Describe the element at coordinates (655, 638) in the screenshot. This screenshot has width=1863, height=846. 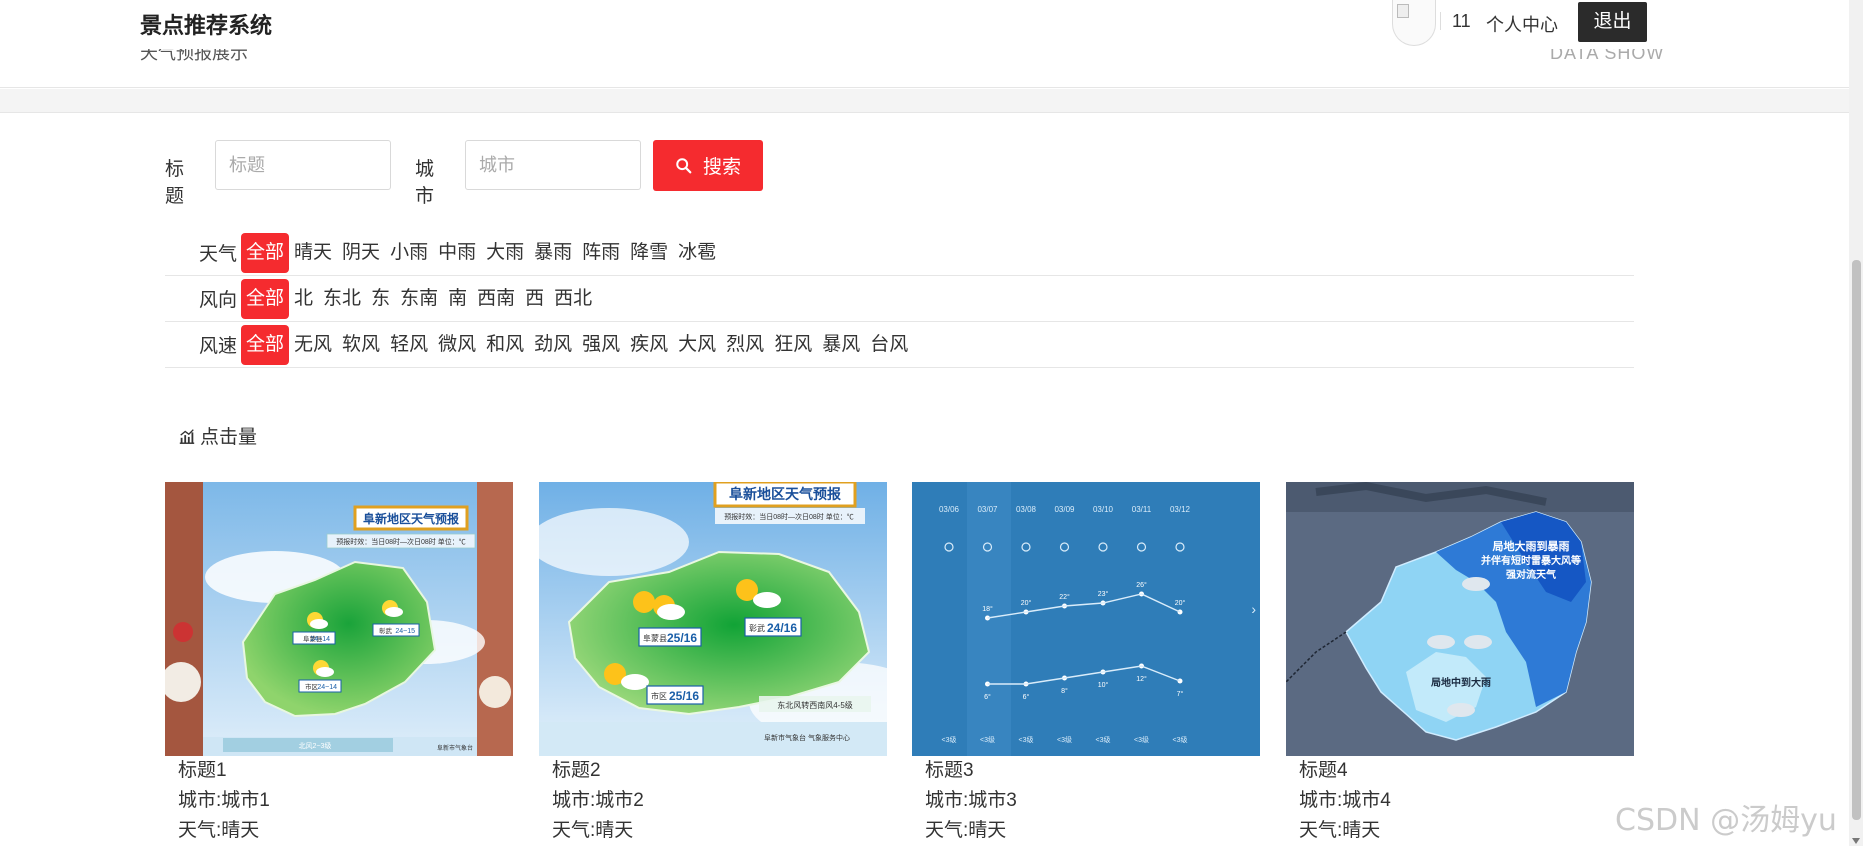
I see `map-town: 阜蒙县` at that location.